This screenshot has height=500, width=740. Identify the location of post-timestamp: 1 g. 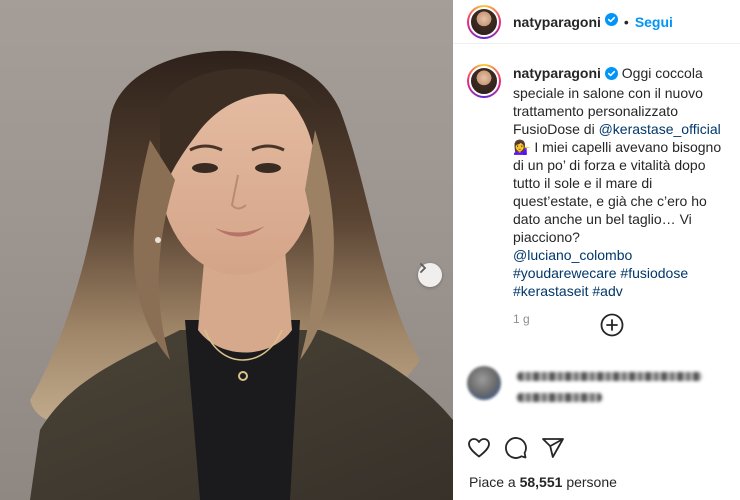
(624, 319).